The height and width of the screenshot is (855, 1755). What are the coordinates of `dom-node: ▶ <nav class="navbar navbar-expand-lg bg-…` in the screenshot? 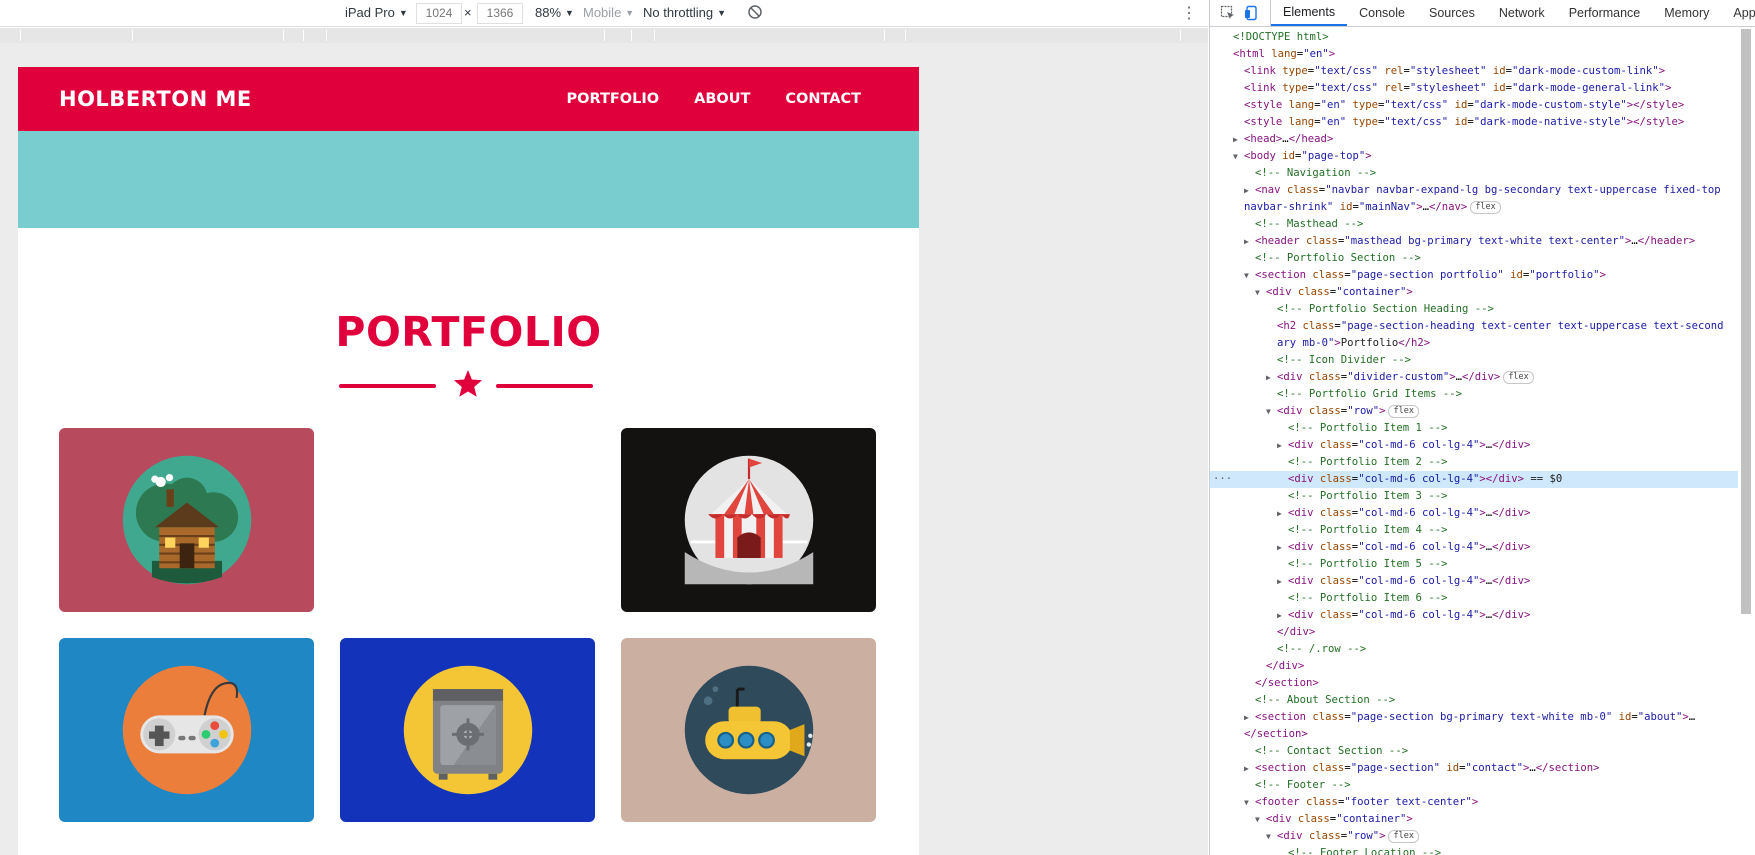 It's located at (1474, 190).